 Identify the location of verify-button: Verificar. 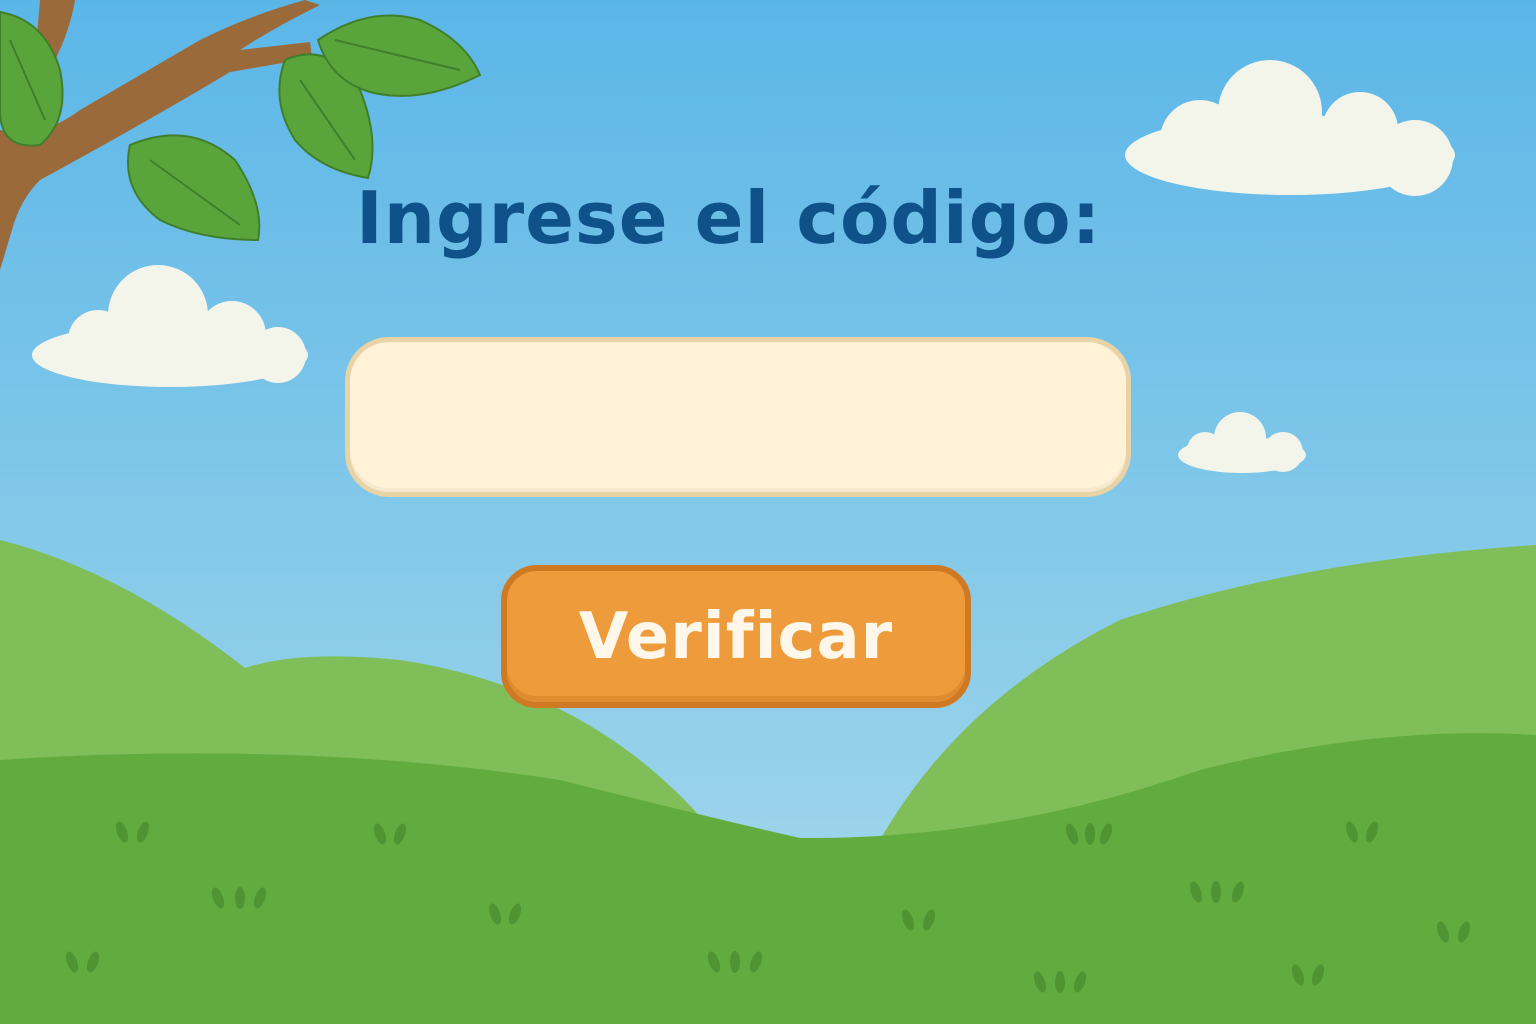
(736, 636).